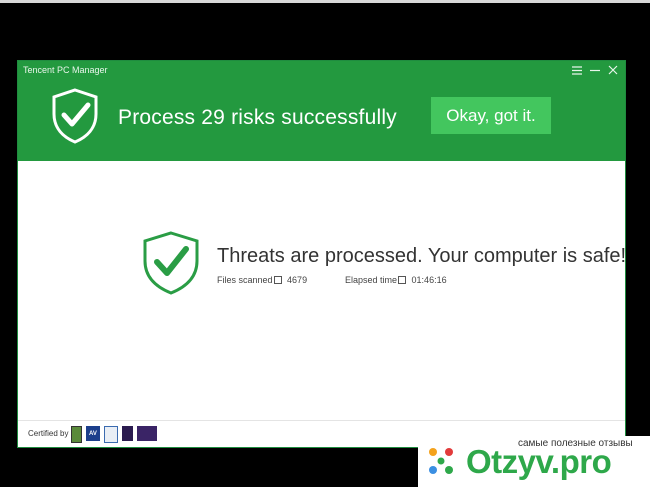 This screenshot has height=487, width=650. Describe the element at coordinates (429, 280) in the screenshot. I see `elapsed-time-value: 01:46:16` at that location.